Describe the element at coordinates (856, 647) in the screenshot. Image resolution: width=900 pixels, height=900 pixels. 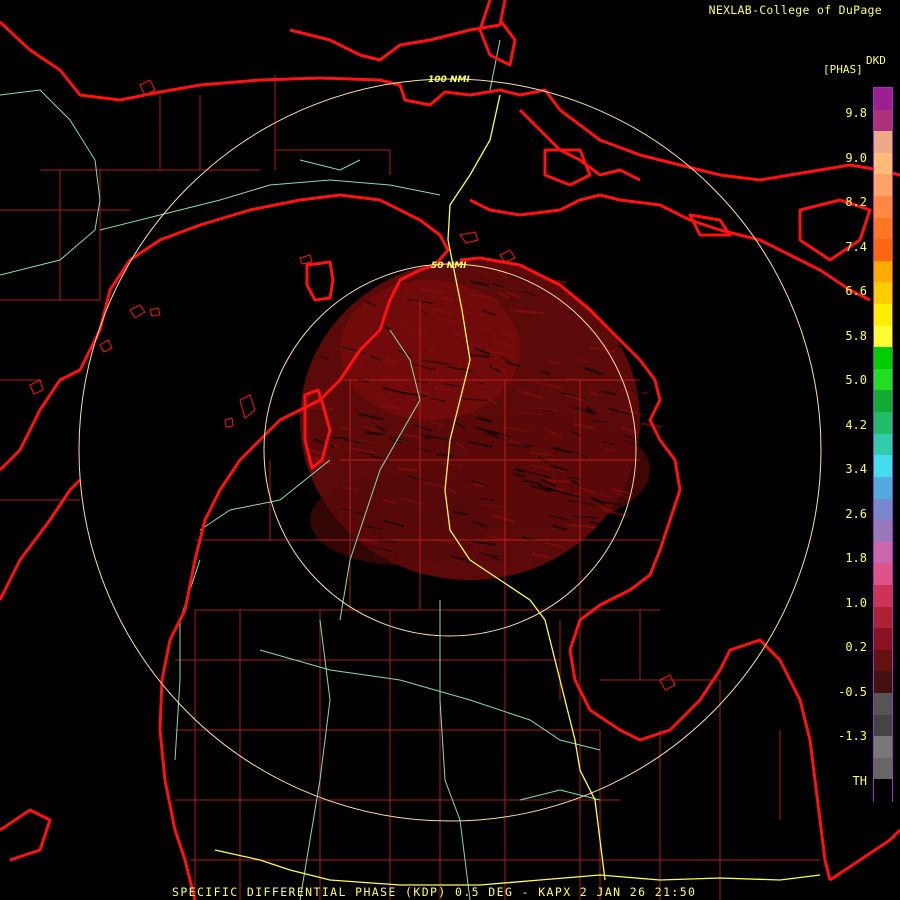
I see `color-scale-tick: 0.2` at that location.